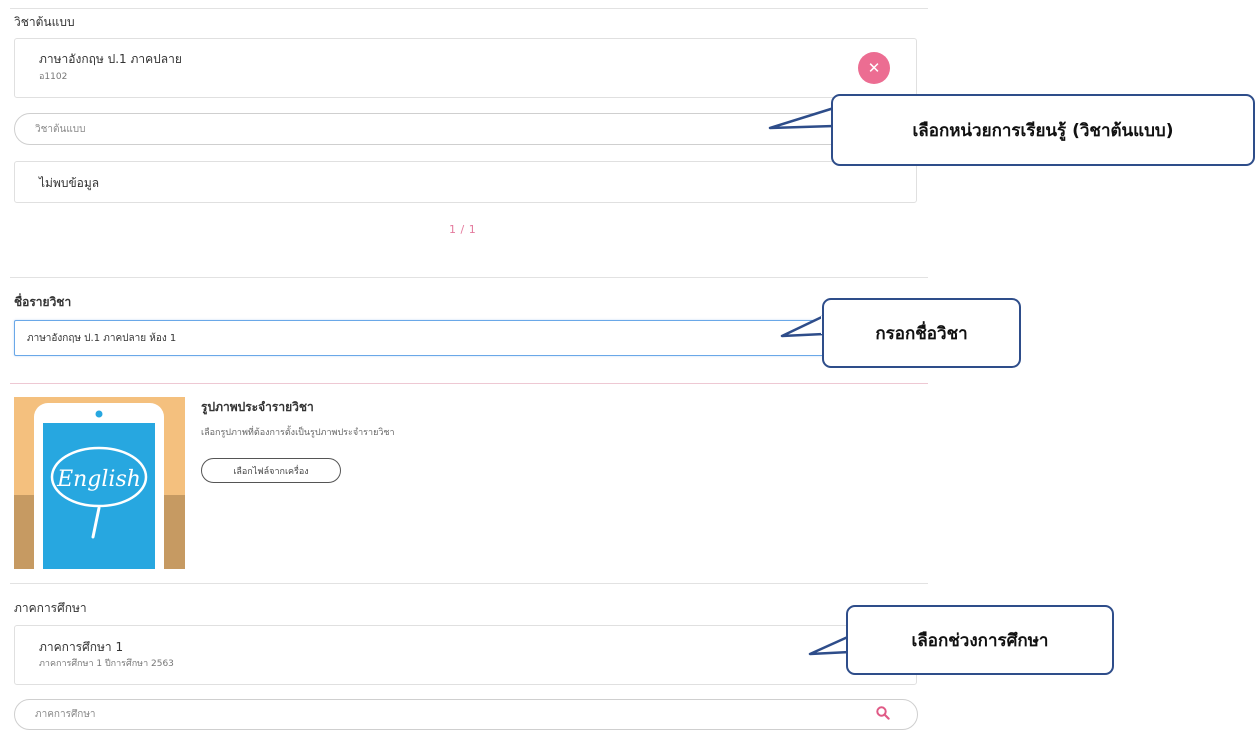  I want to click on selected-semester-card, so click(465, 655).